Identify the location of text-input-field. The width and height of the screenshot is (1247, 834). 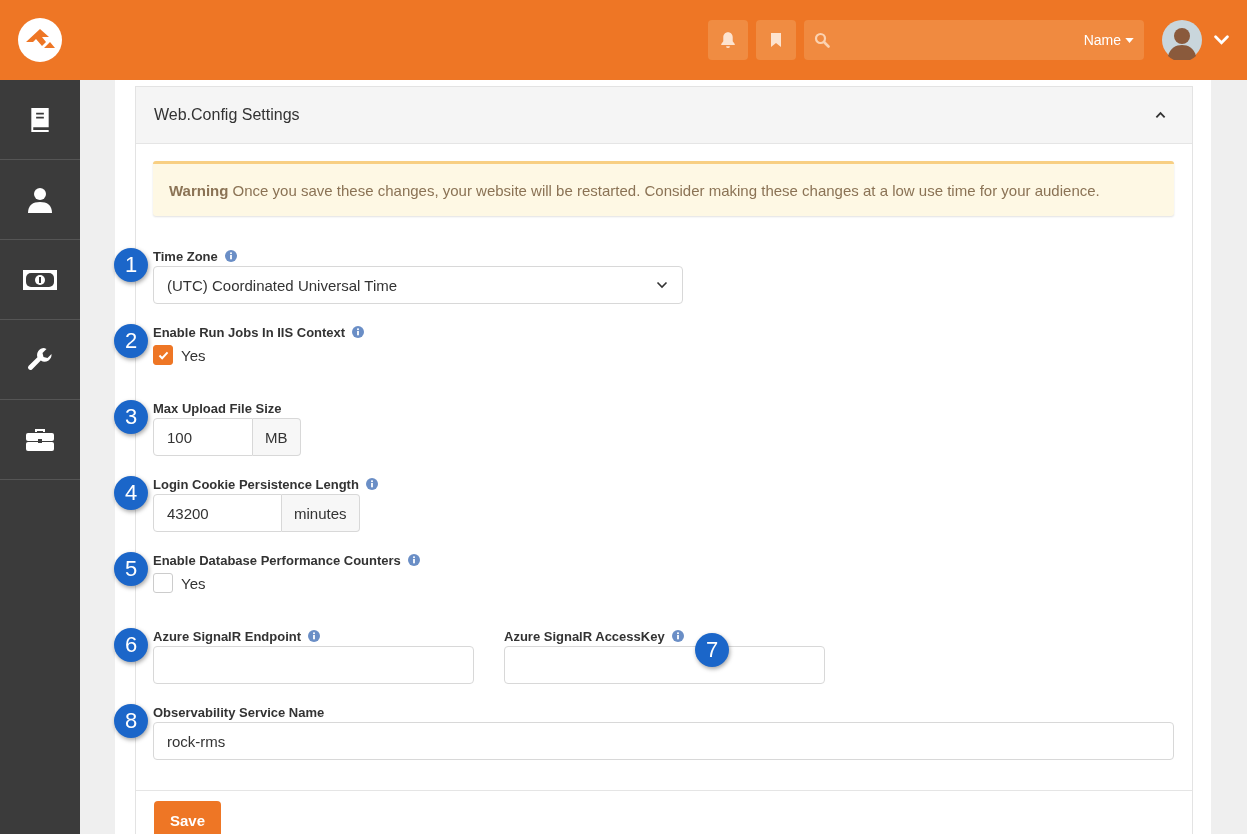
(313, 665).